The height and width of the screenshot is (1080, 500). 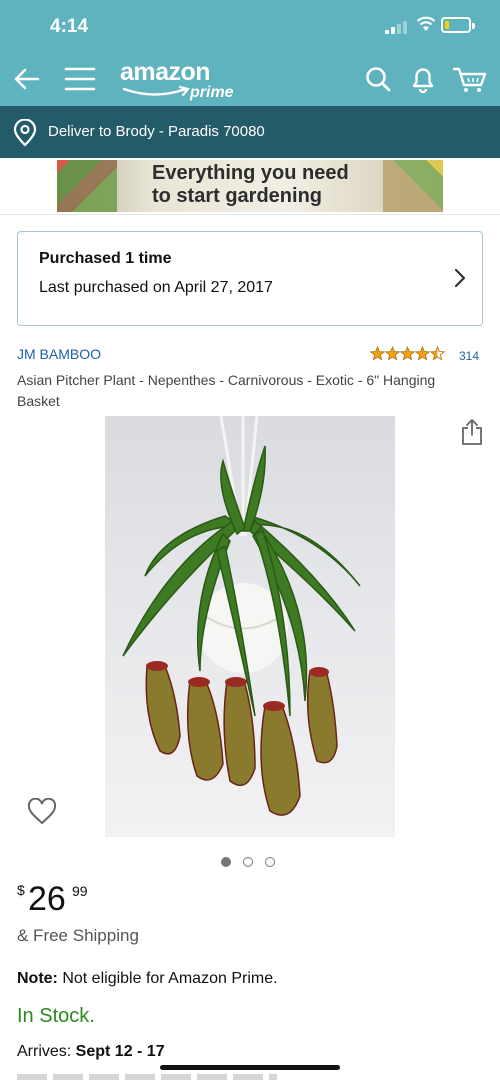 I want to click on battery-level, so click(x=447, y=25).